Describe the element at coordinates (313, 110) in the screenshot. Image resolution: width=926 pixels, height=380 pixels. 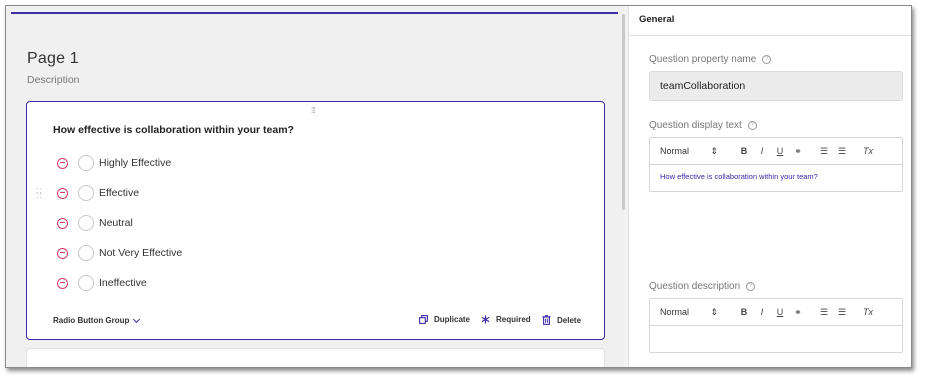
I see `drag-handle-icon: ⁞⁞⁞` at that location.